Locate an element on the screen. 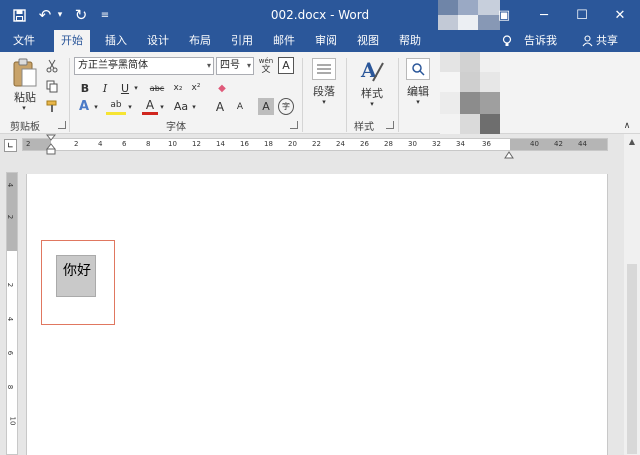 The width and height of the screenshot is (640, 455). font-color-dropdown-icon: ▾ is located at coordinates (162, 106).